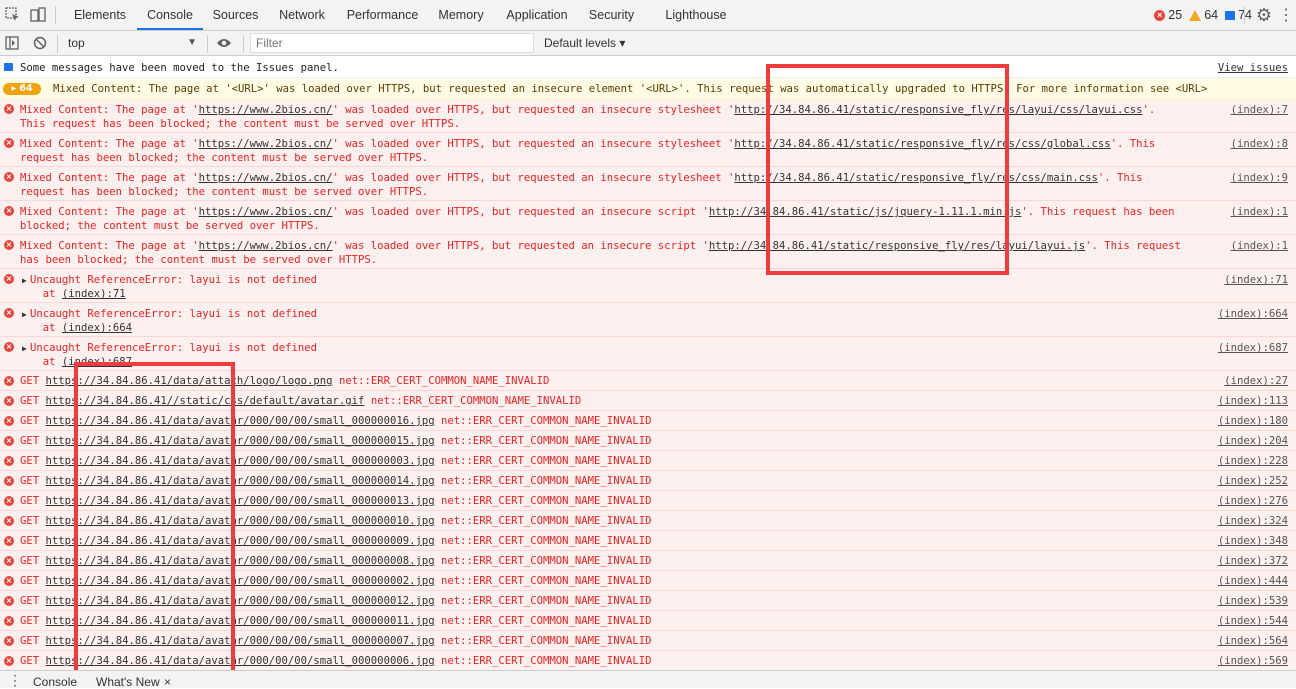  Describe the element at coordinates (1253, 661) in the screenshot. I see `source-link: (index):569` at that location.